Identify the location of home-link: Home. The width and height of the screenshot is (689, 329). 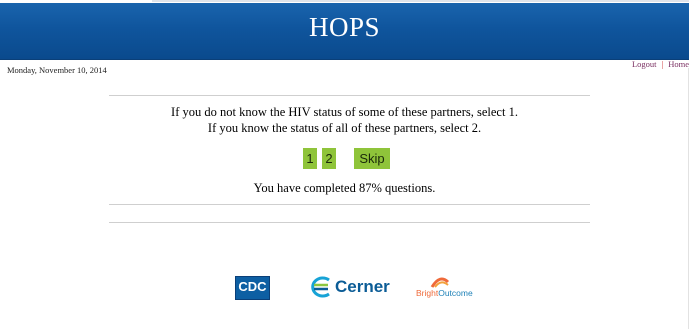
(678, 64).